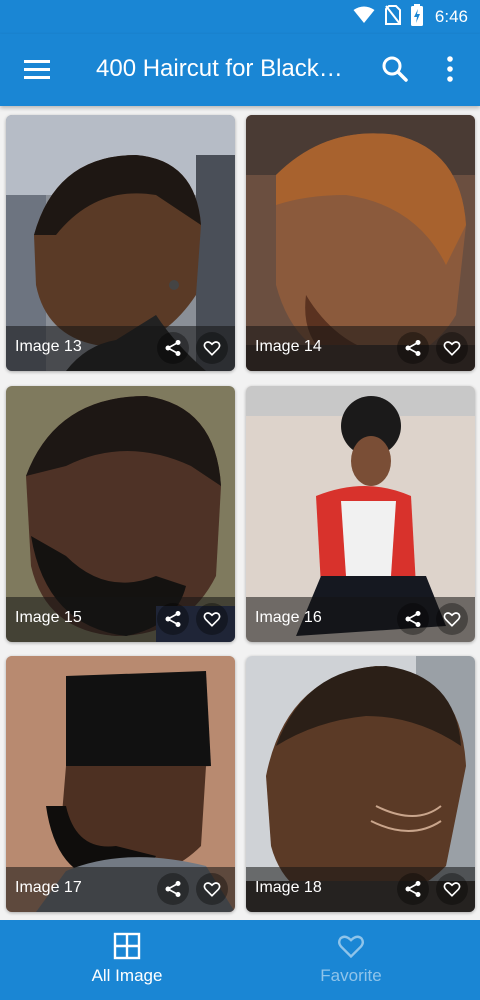 The image size is (480, 1000). I want to click on hamburger-menu-icon, so click(37, 69).